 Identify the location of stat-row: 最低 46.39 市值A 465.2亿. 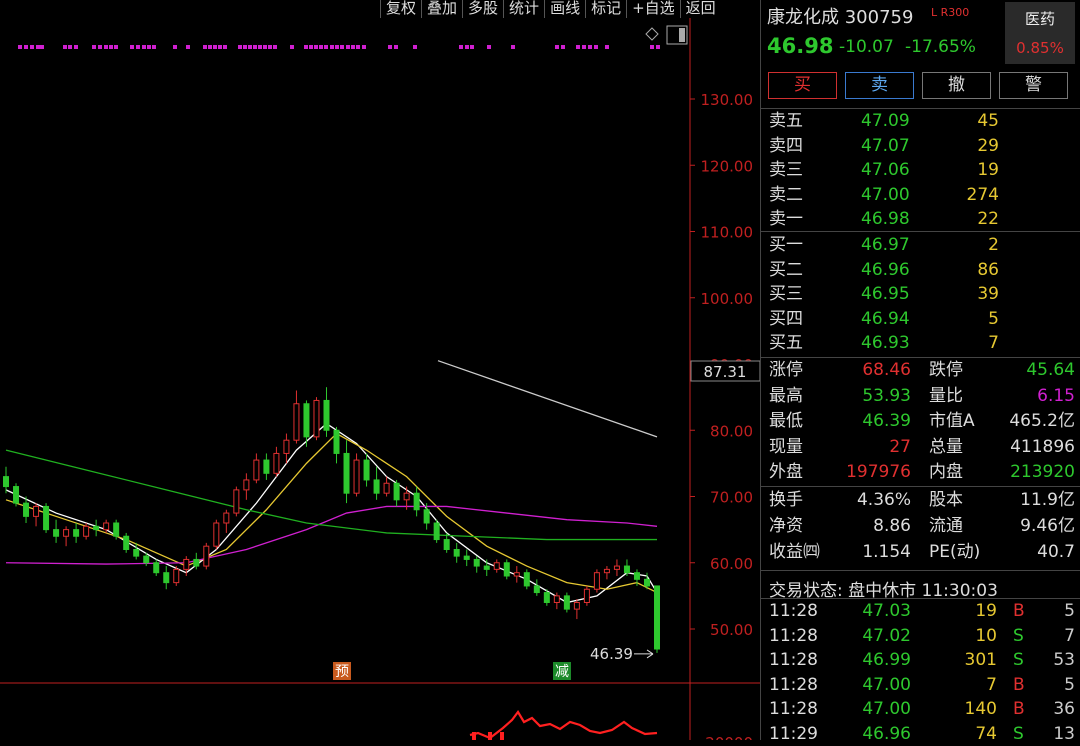
(920, 421).